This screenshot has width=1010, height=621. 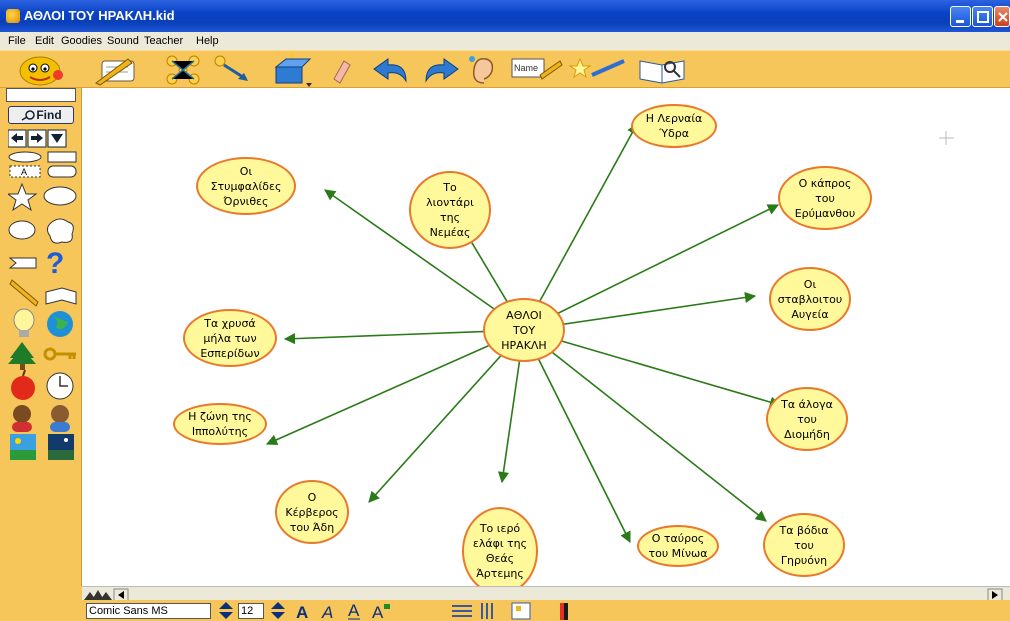 I want to click on svg-text: Name, so click(x=526, y=68).